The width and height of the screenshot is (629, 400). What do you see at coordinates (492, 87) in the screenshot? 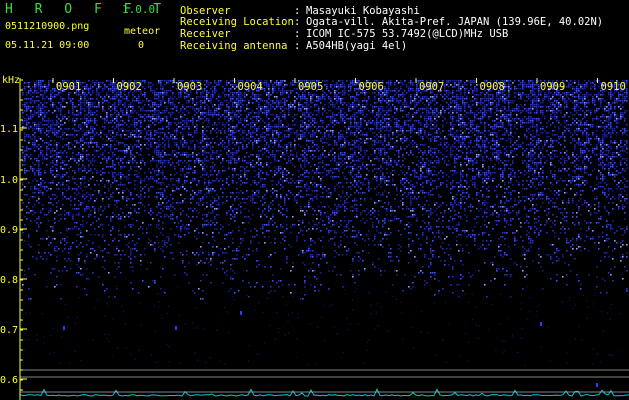
I see `time-label: 0908` at bounding box center [492, 87].